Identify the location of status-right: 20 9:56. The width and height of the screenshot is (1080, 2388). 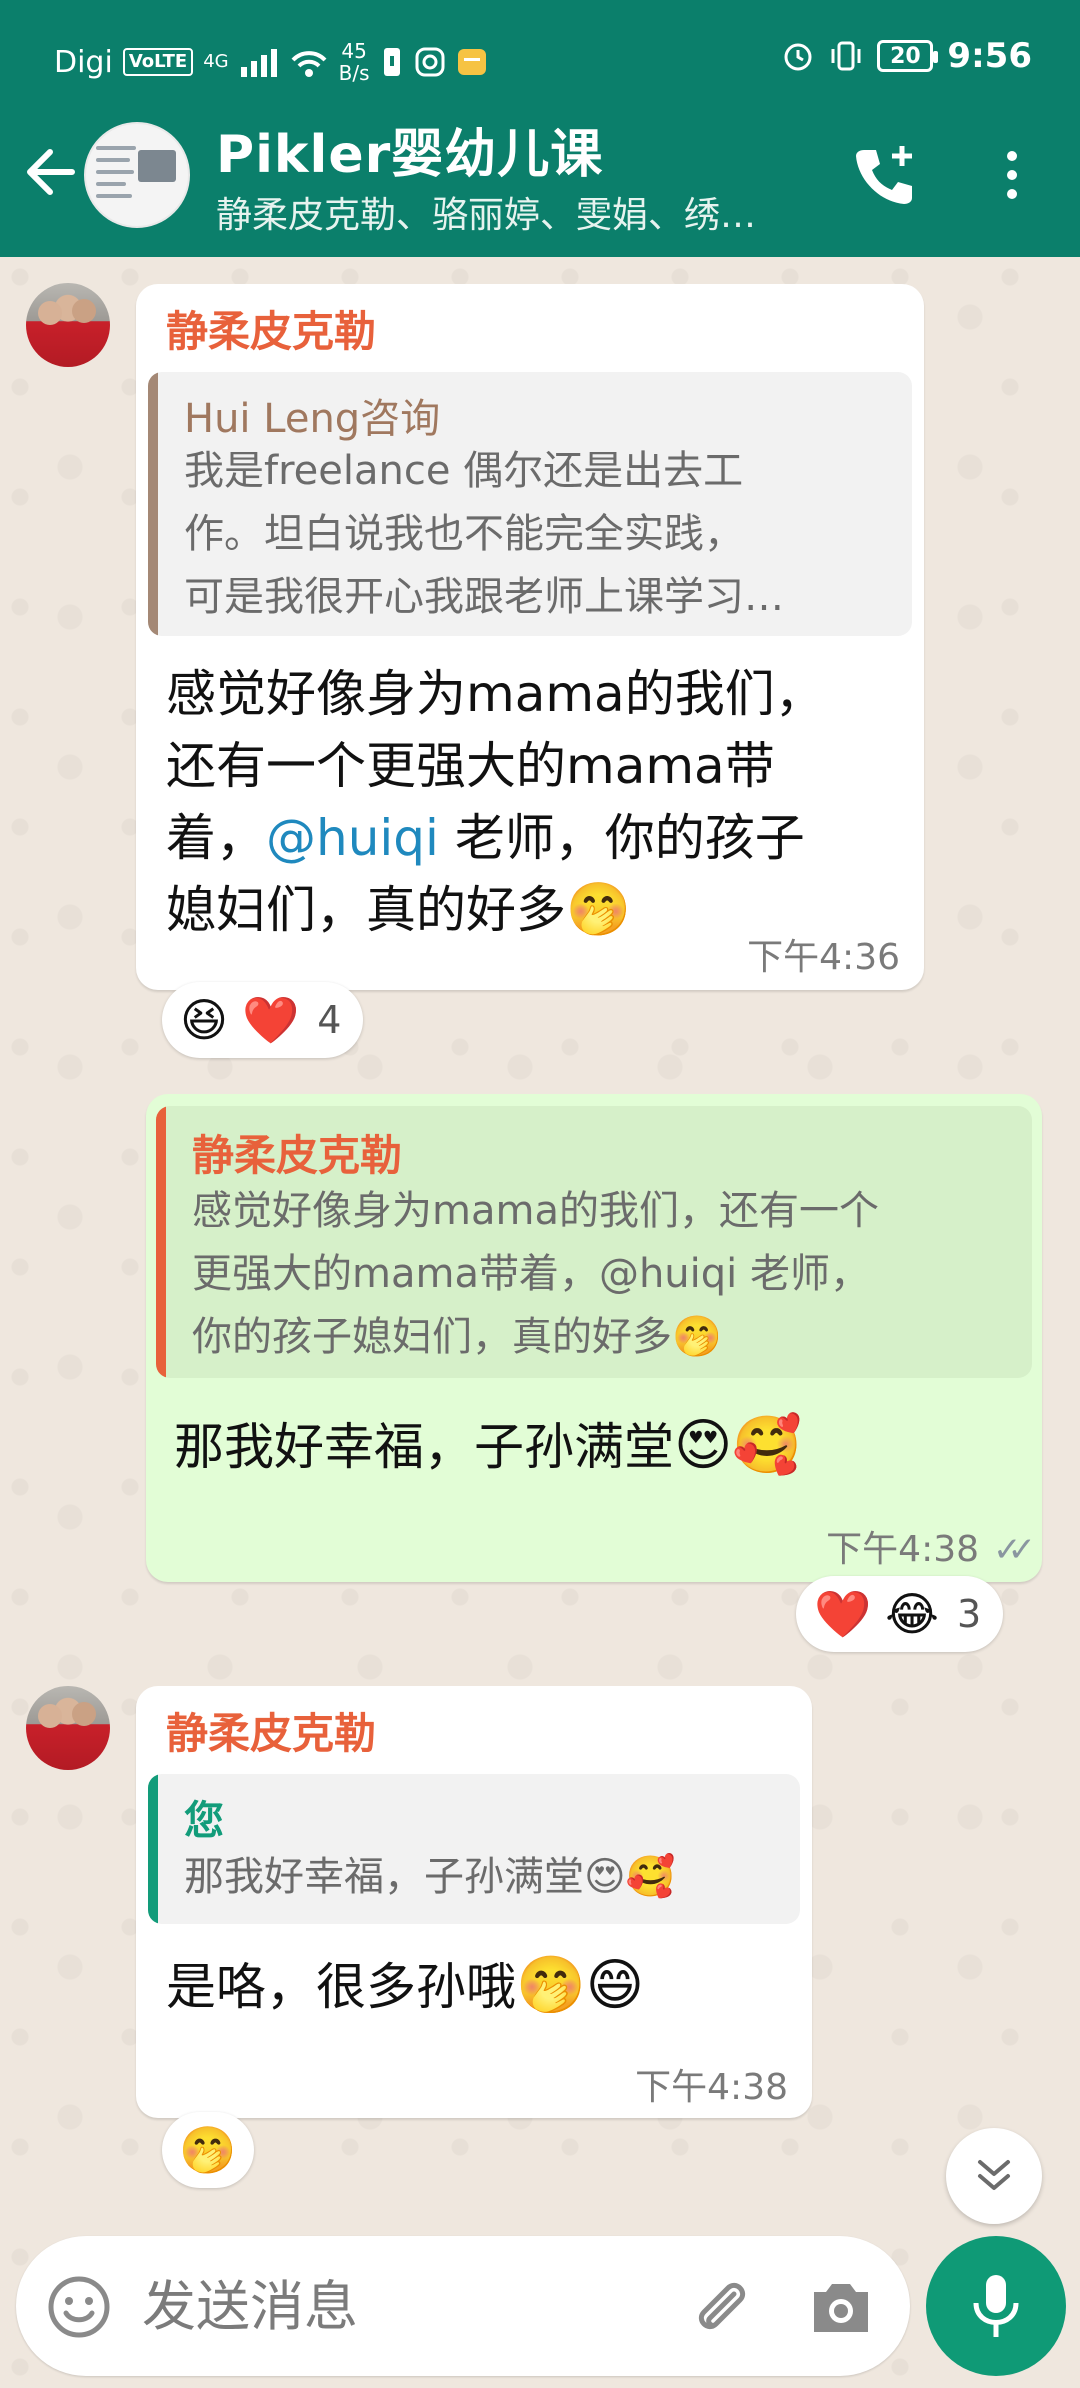
(906, 56).